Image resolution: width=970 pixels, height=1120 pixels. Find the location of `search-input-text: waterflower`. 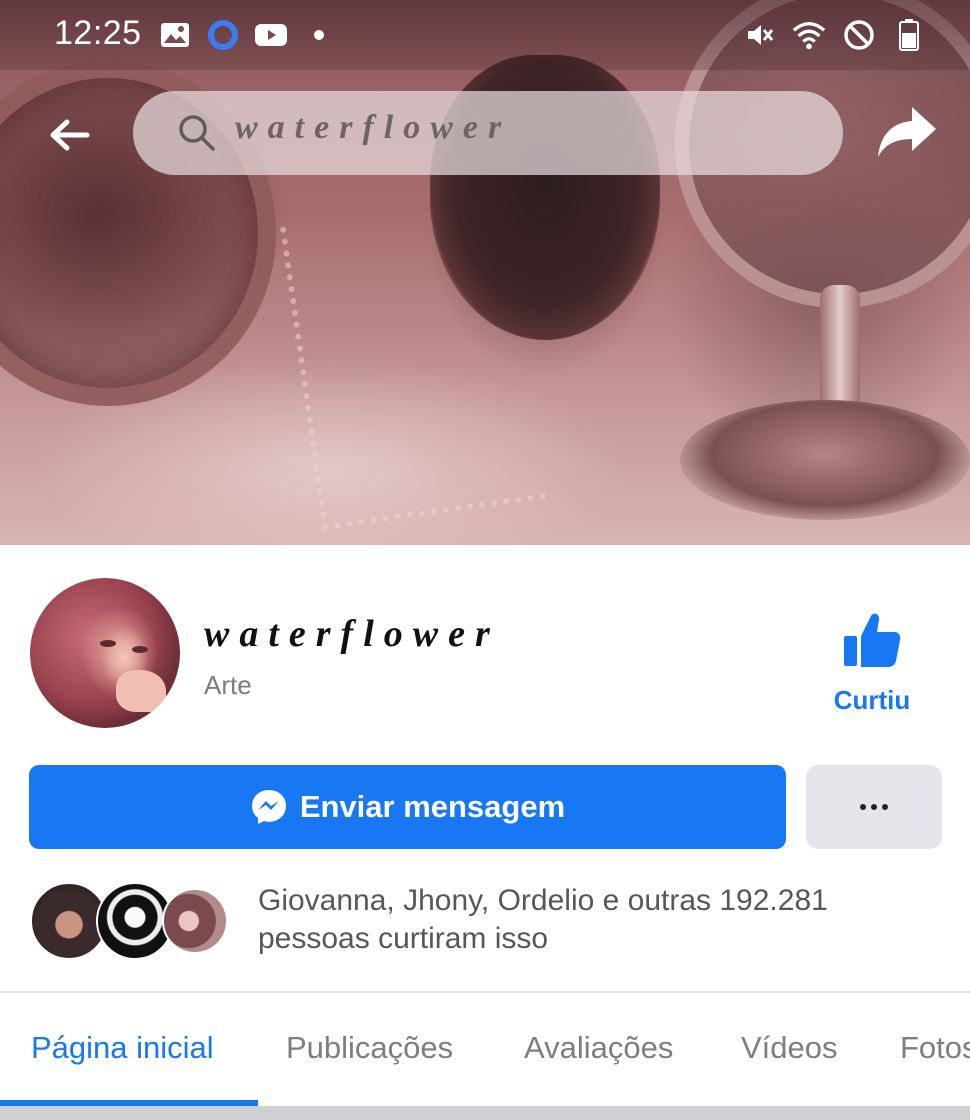

search-input-text: waterflower is located at coordinates (373, 128).